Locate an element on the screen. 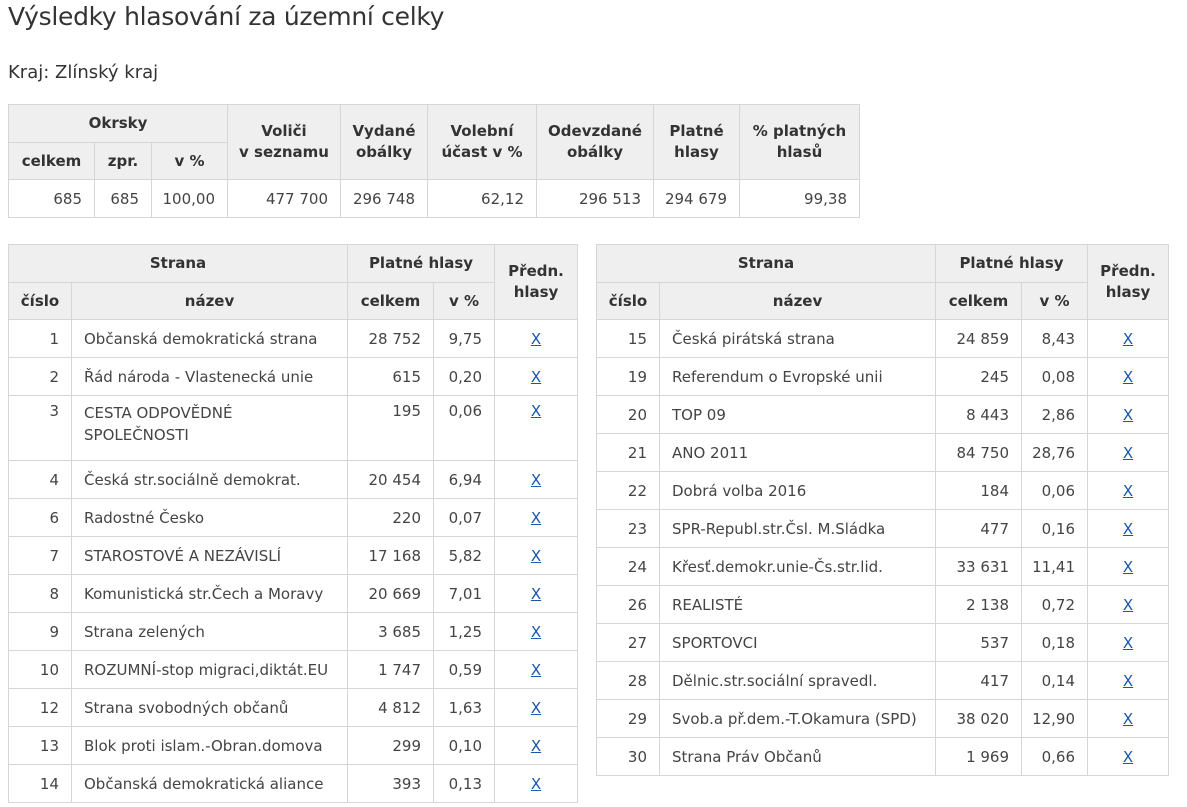  table-row: 6 Radostné Česko 220 0,07 X is located at coordinates (293, 517).